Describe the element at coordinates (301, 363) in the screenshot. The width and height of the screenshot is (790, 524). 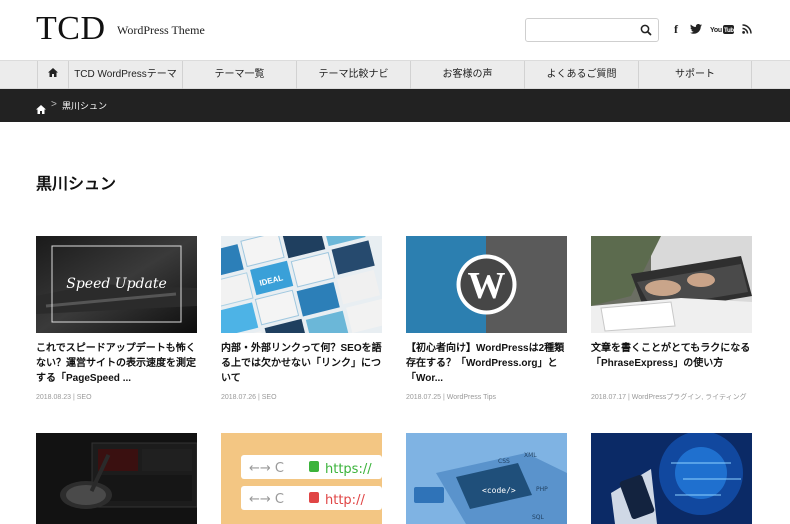
I see `post-title: 内部・外部リンクって何？SEOを語る上では欠かせない「リンク」について` at that location.